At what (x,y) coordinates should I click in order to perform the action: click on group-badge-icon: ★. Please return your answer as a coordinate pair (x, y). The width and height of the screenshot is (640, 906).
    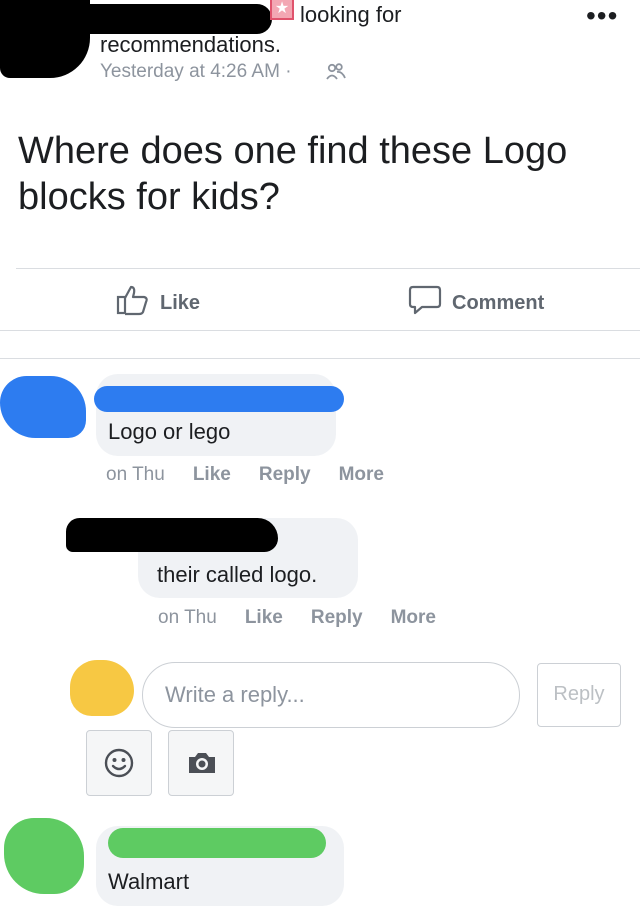
    Looking at the image, I should click on (282, 10).